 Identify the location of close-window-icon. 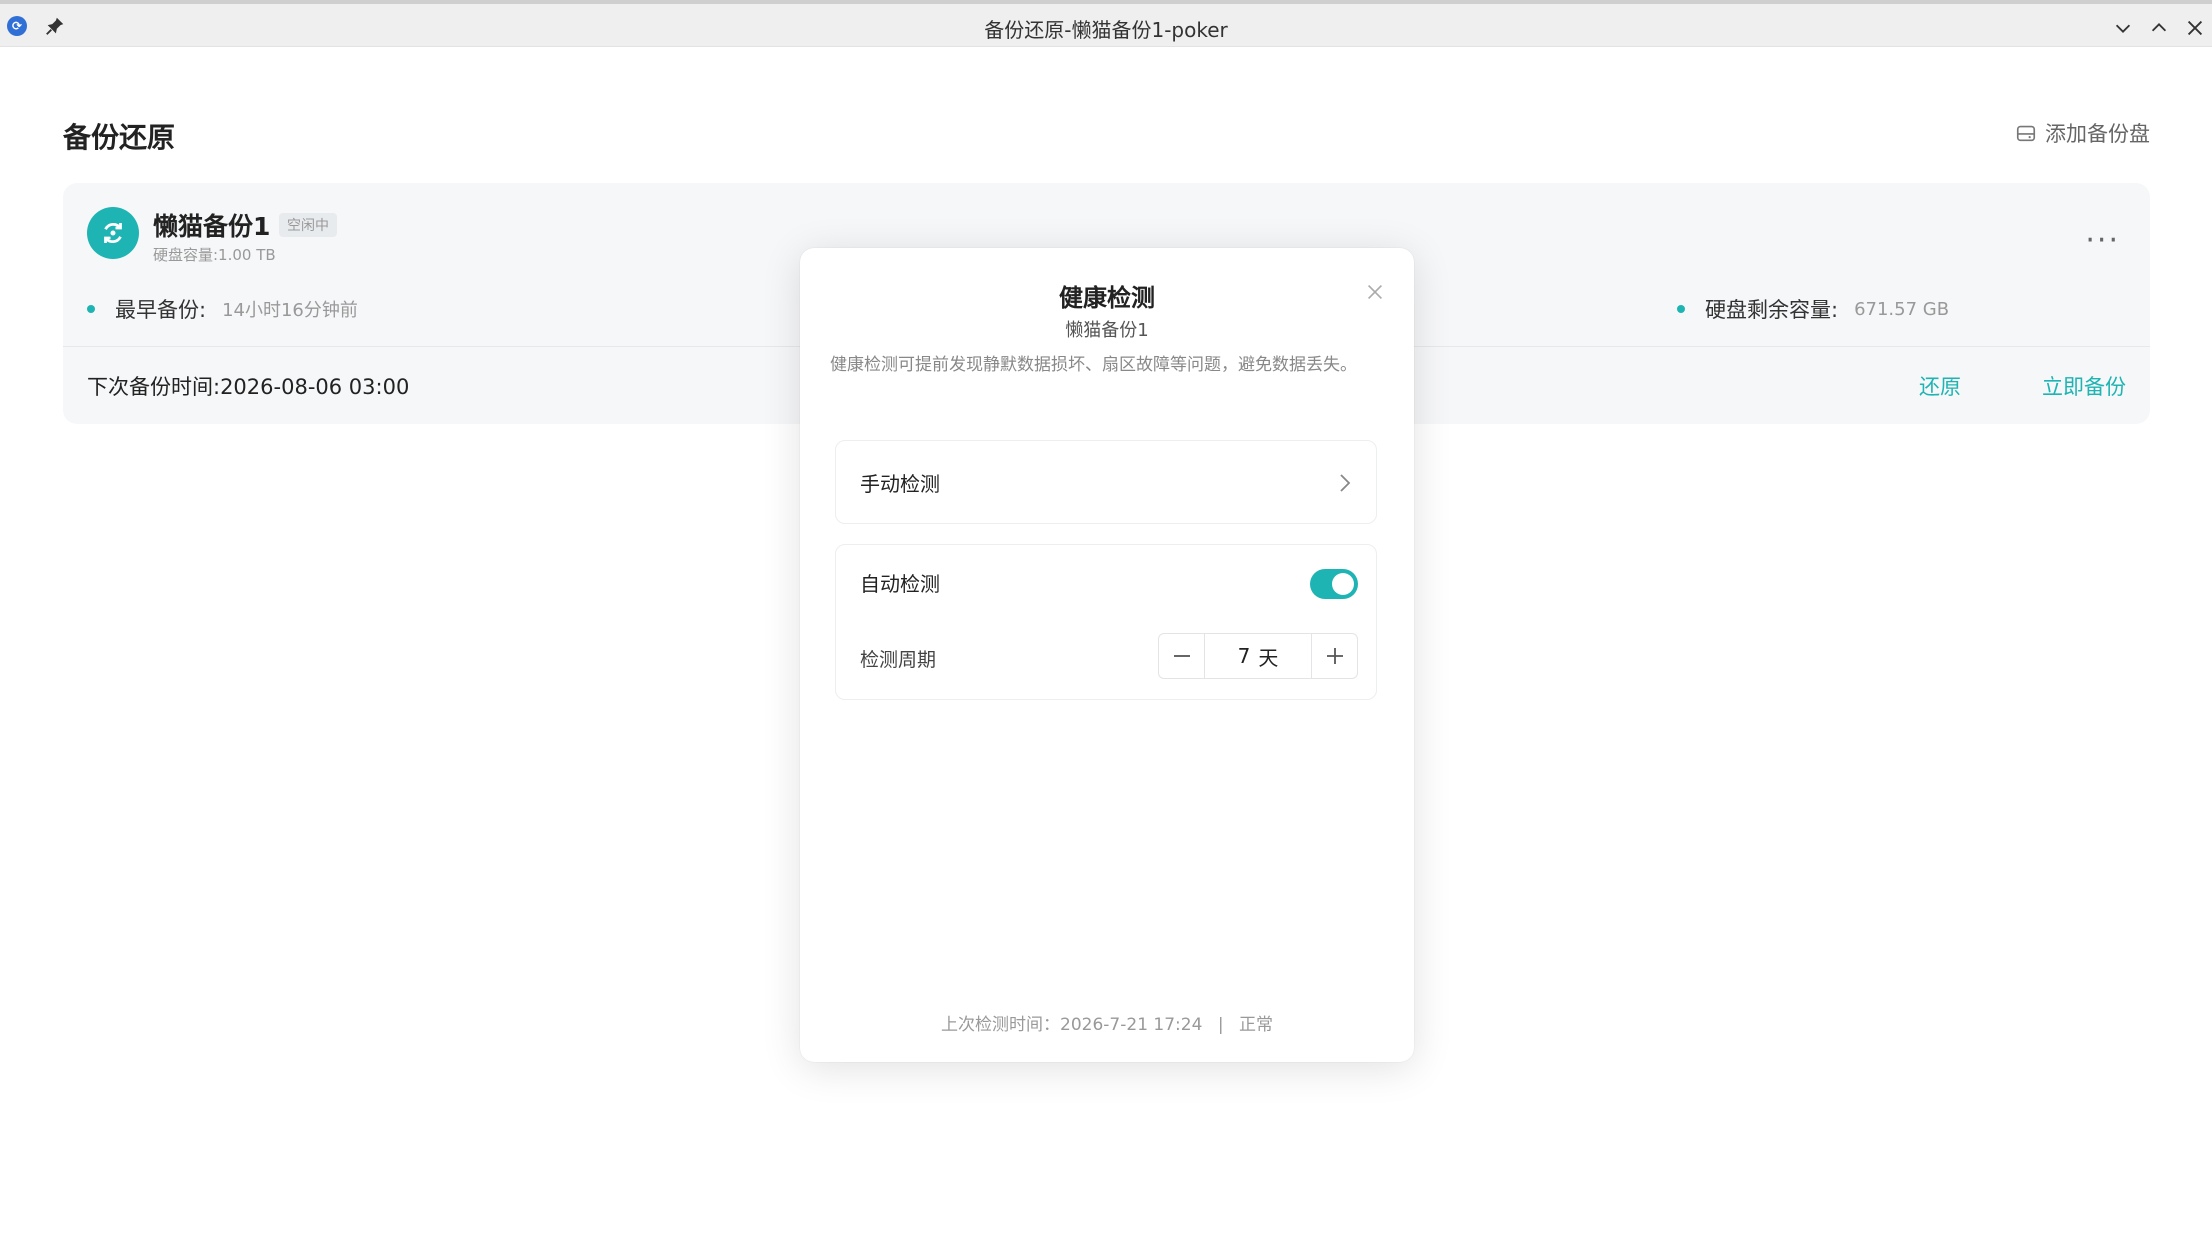
(2195, 28).